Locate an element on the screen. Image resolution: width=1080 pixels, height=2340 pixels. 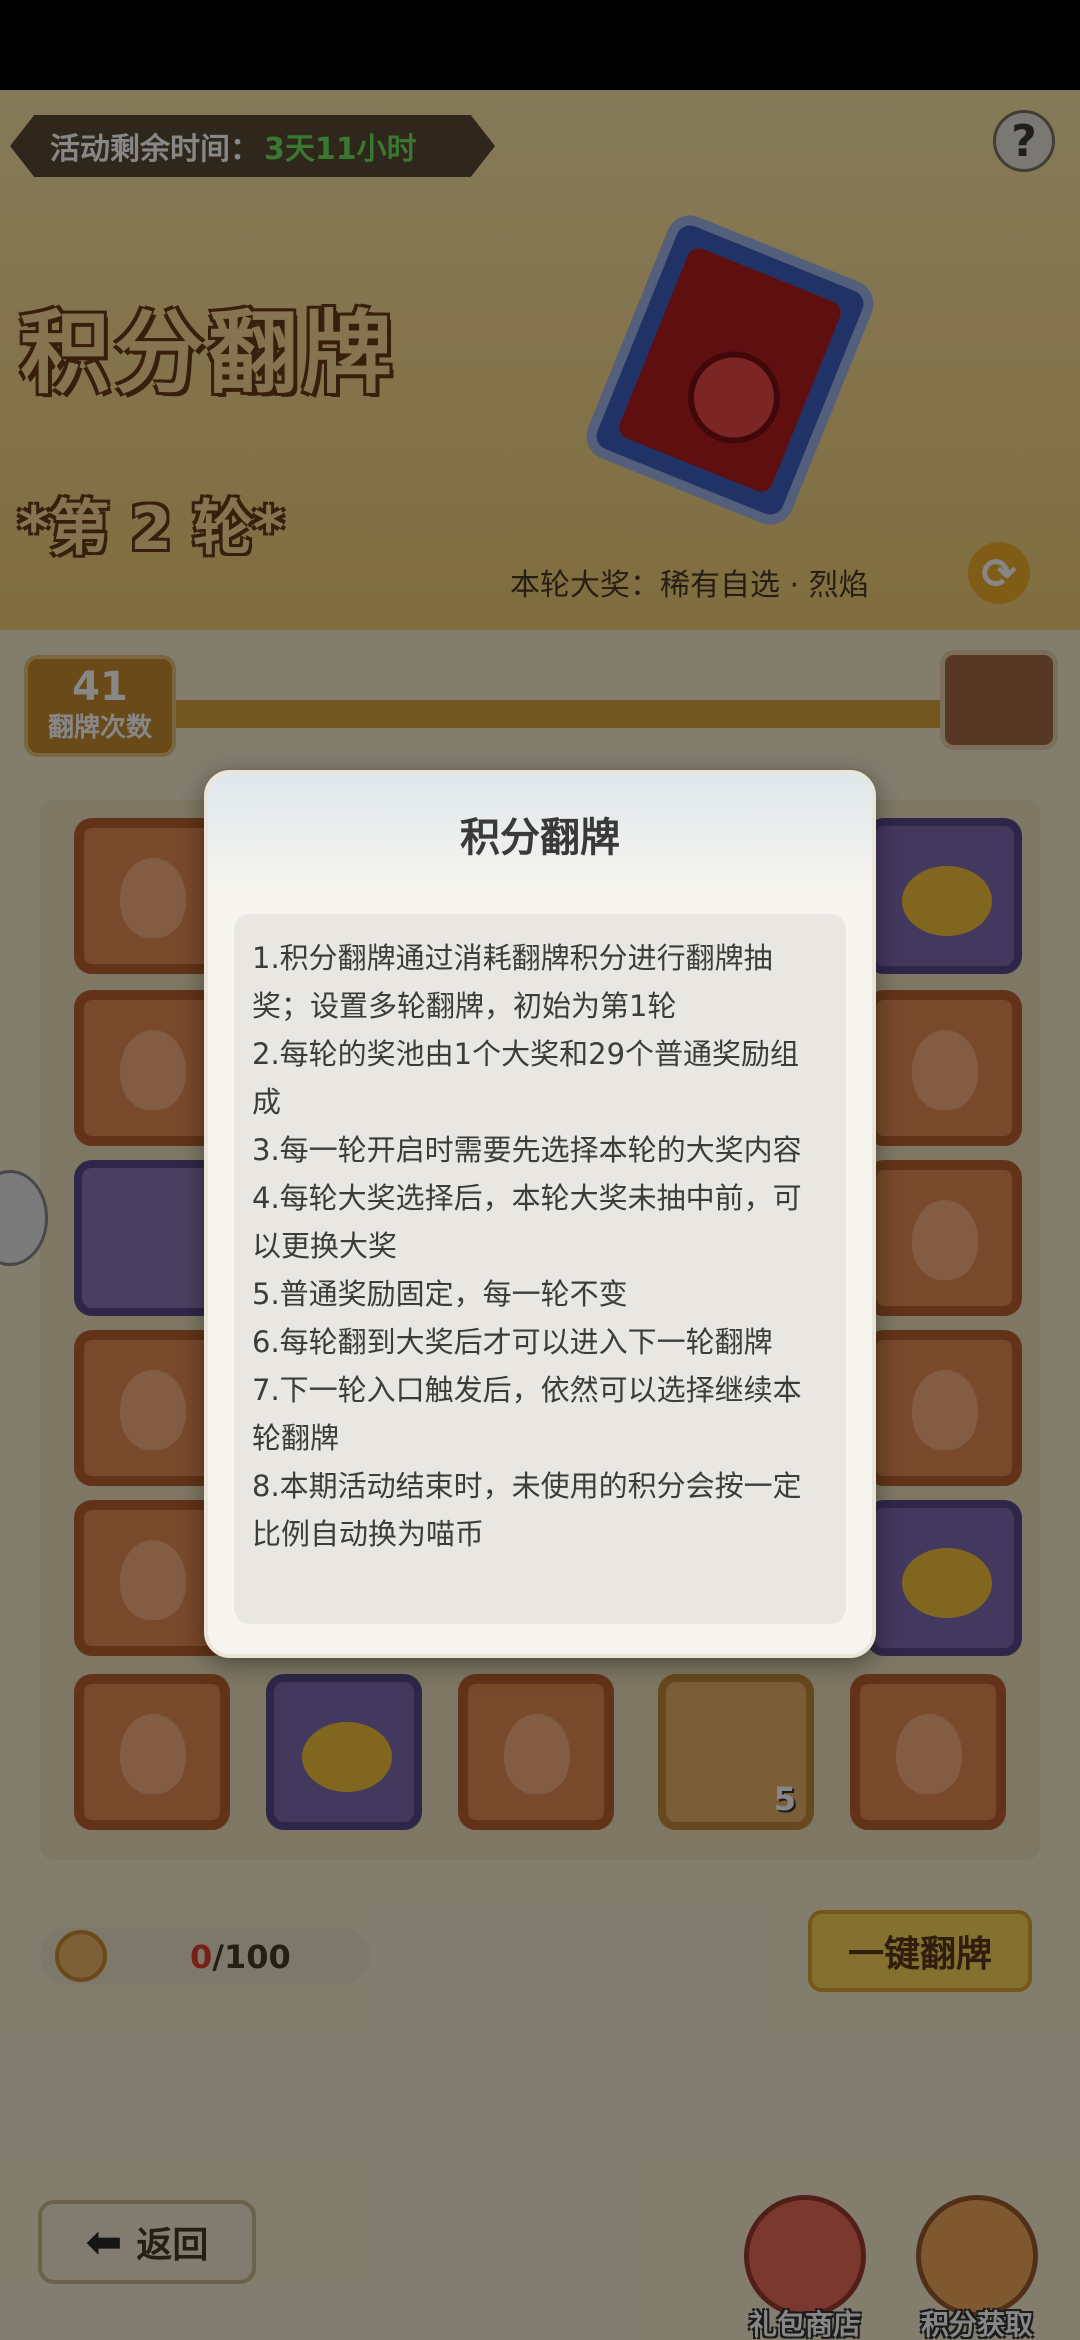
rule-item: 6.每轮翻到大奖后才可以进入下一轮翻牌 is located at coordinates (512, 1342).